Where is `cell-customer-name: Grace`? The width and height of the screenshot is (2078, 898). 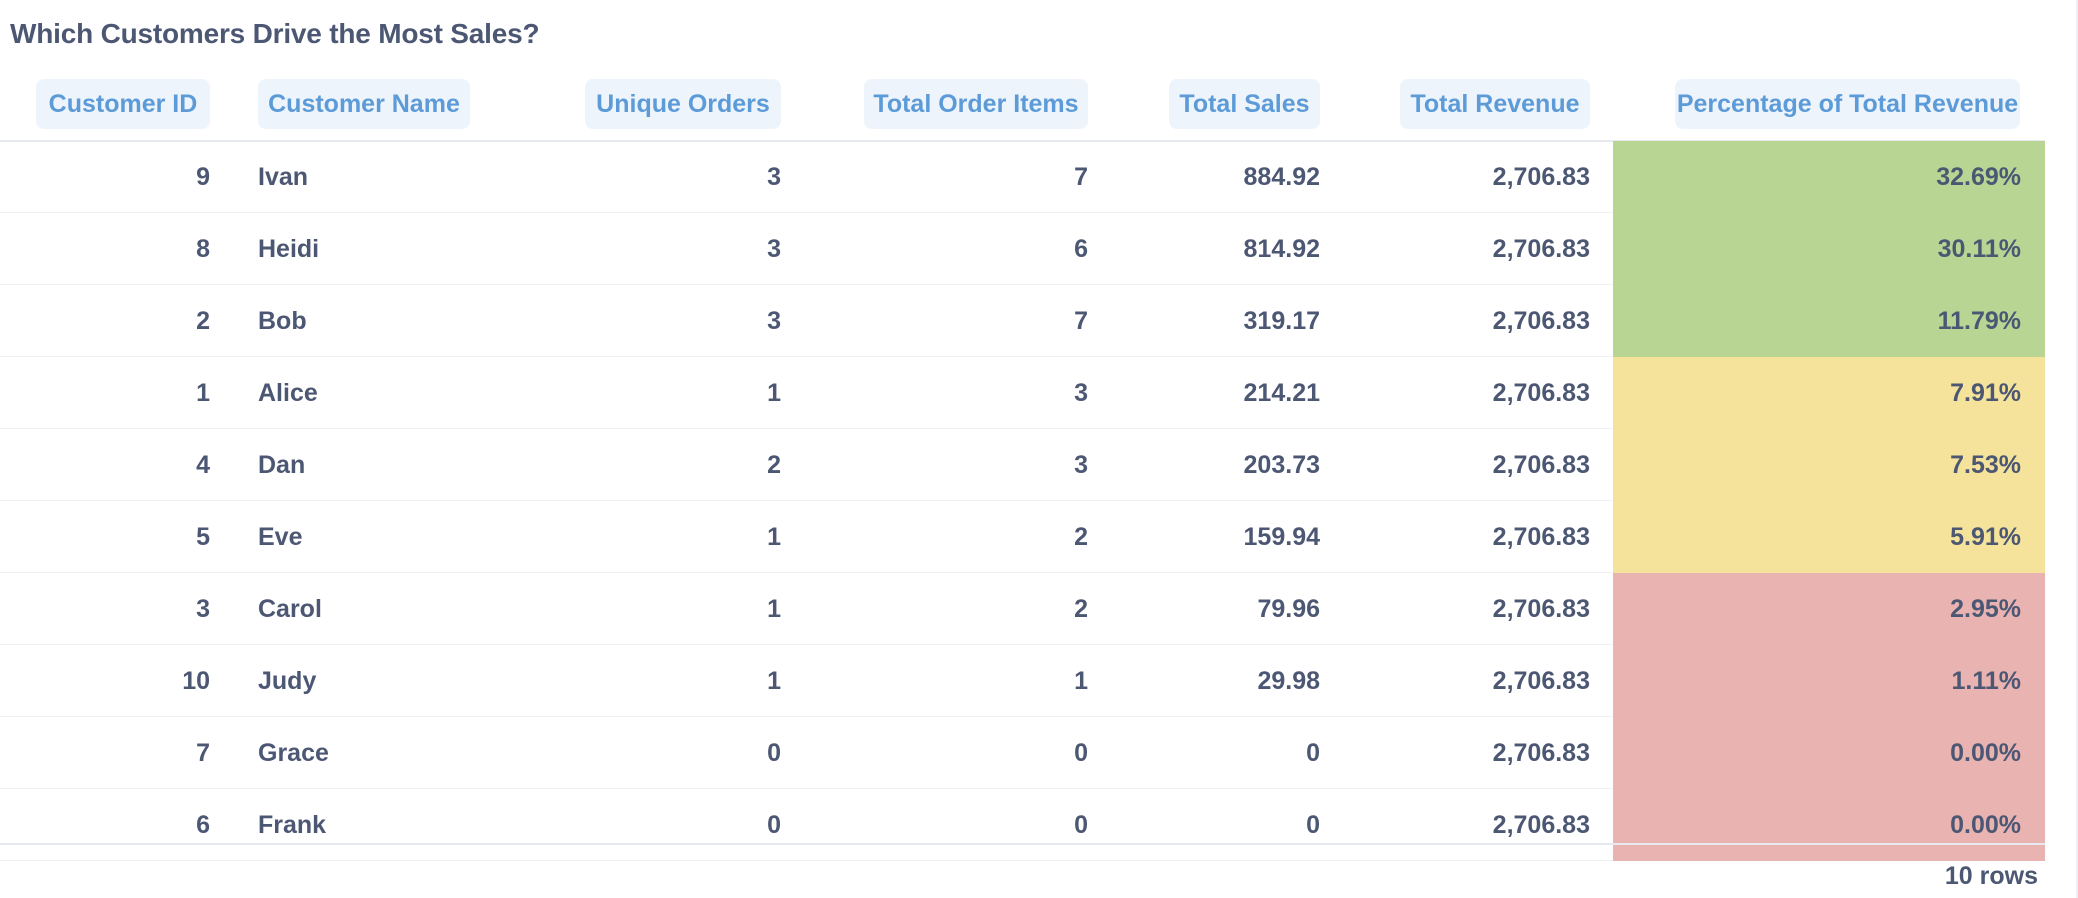
cell-customer-name: Grace is located at coordinates (408, 753).